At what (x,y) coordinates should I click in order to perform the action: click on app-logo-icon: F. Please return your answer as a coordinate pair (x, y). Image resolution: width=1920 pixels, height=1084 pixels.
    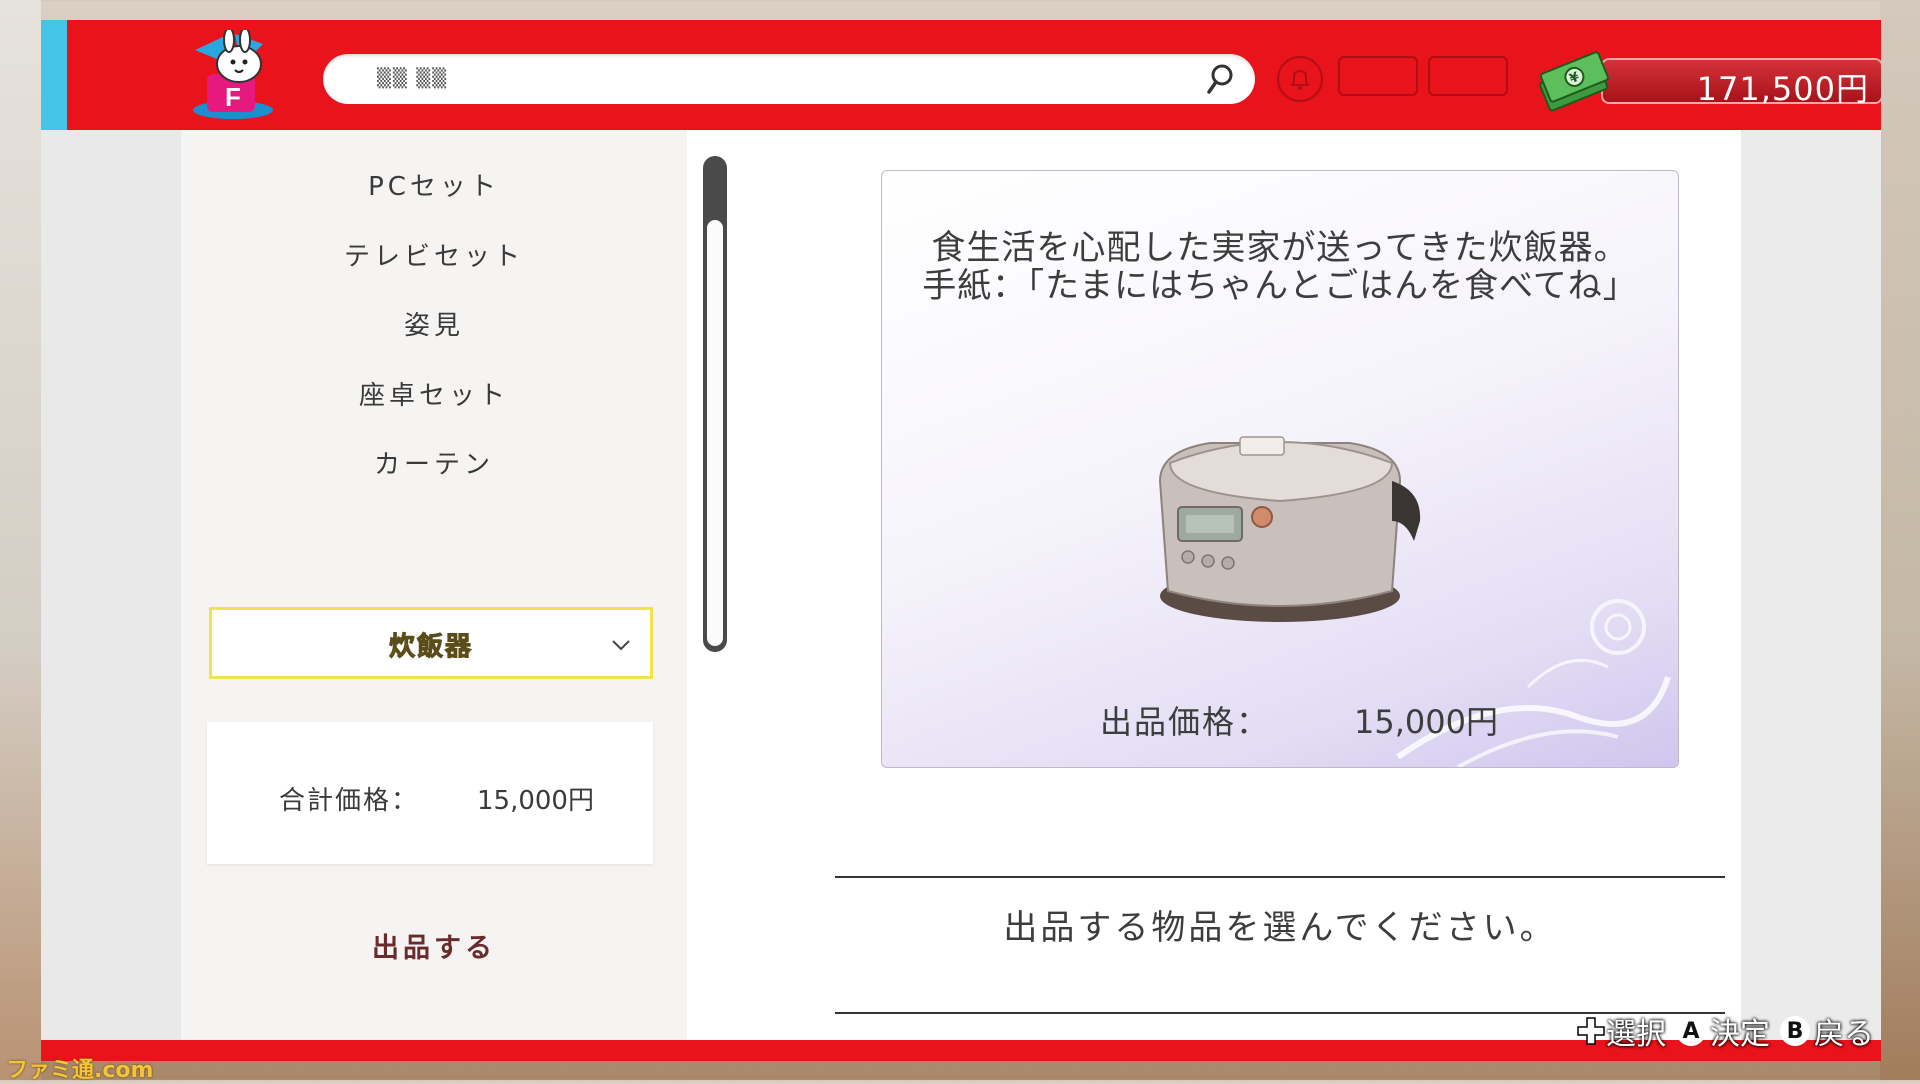
    Looking at the image, I should click on (233, 74).